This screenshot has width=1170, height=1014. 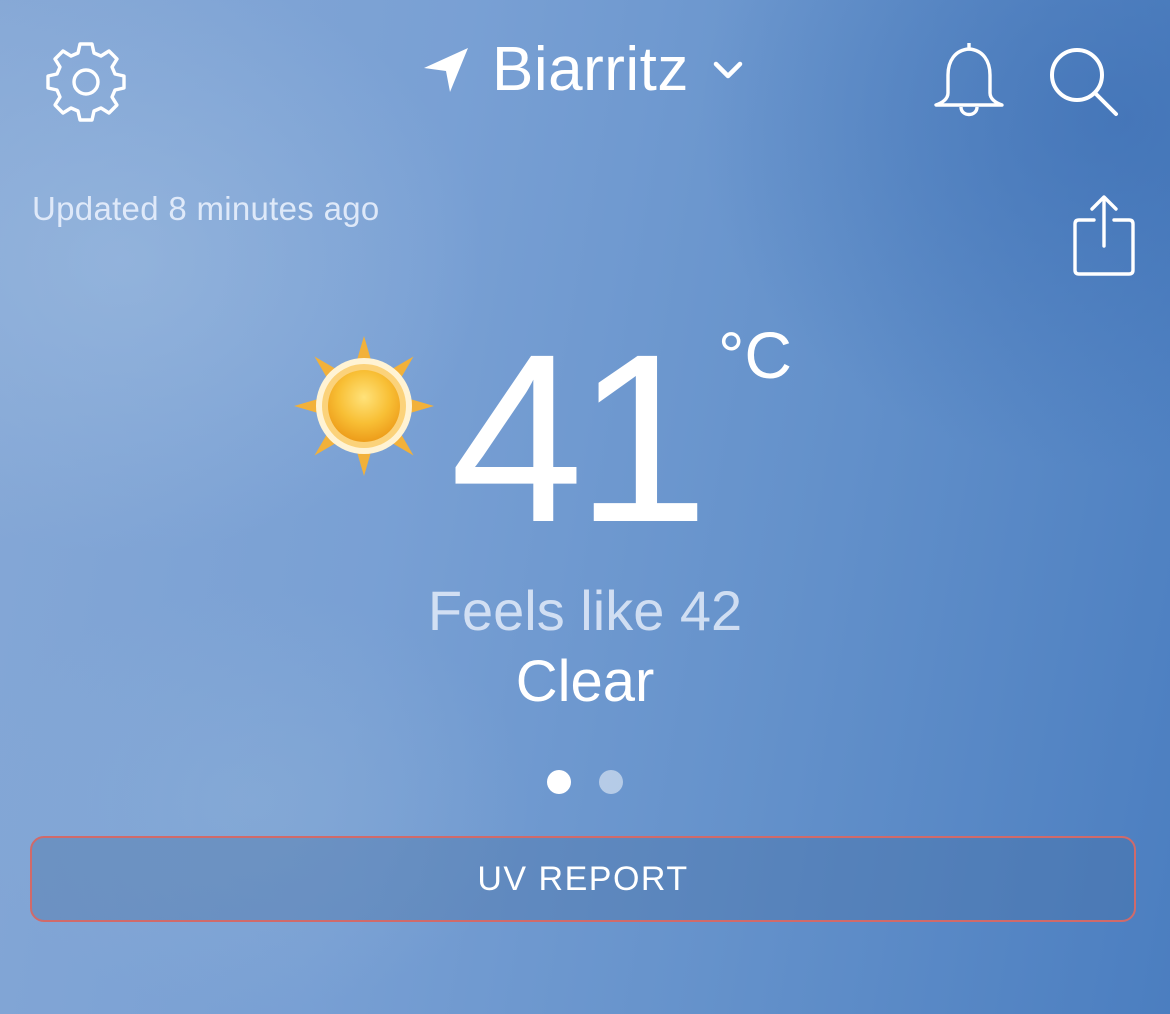 What do you see at coordinates (446, 70) in the screenshot?
I see `location-arrow-icon` at bounding box center [446, 70].